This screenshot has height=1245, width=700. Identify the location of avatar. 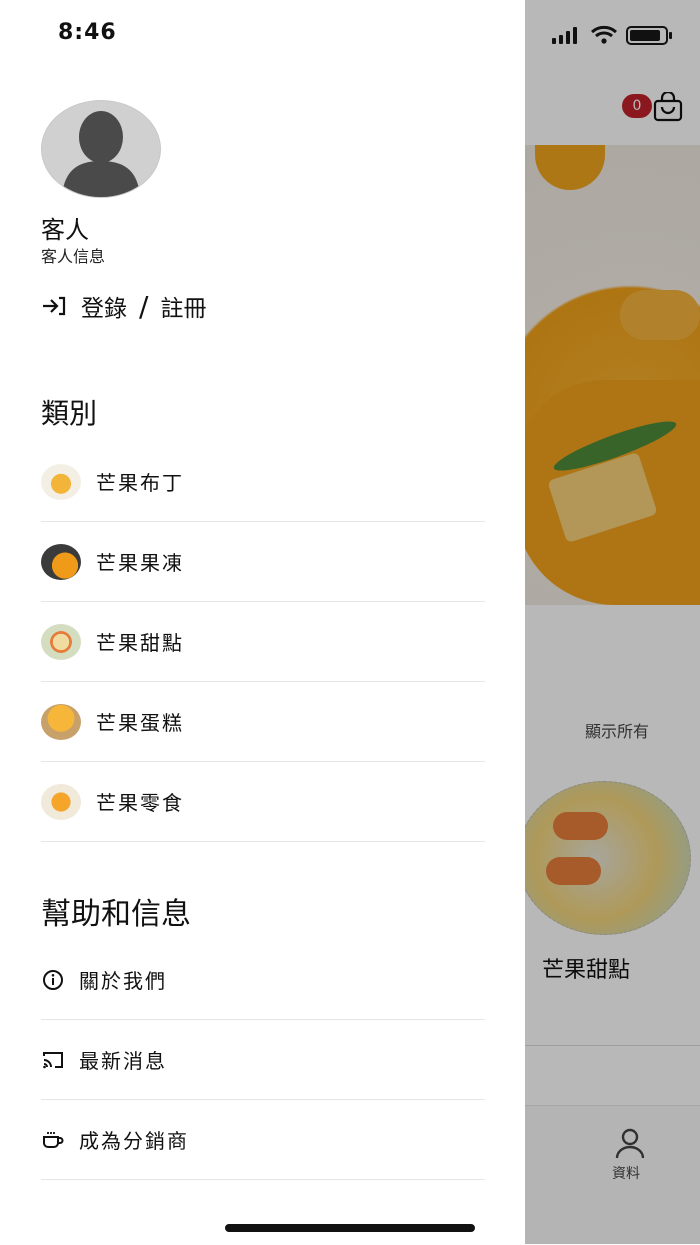
(101, 149).